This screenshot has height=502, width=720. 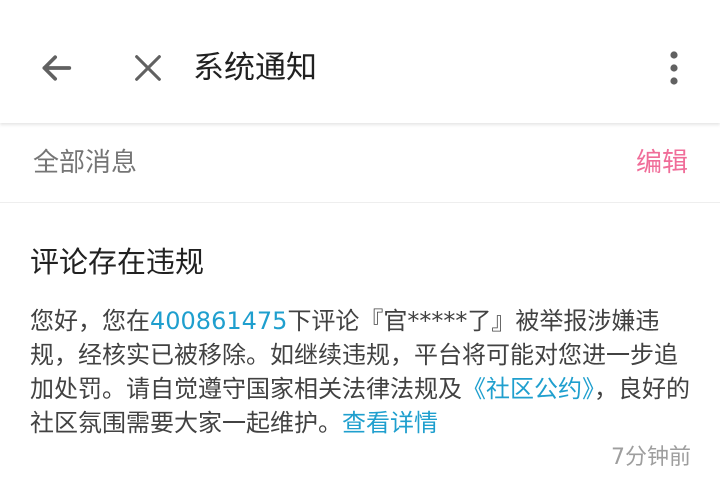 What do you see at coordinates (90, 321) in the screenshot?
I see `body-text-intro: 您好，您在` at bounding box center [90, 321].